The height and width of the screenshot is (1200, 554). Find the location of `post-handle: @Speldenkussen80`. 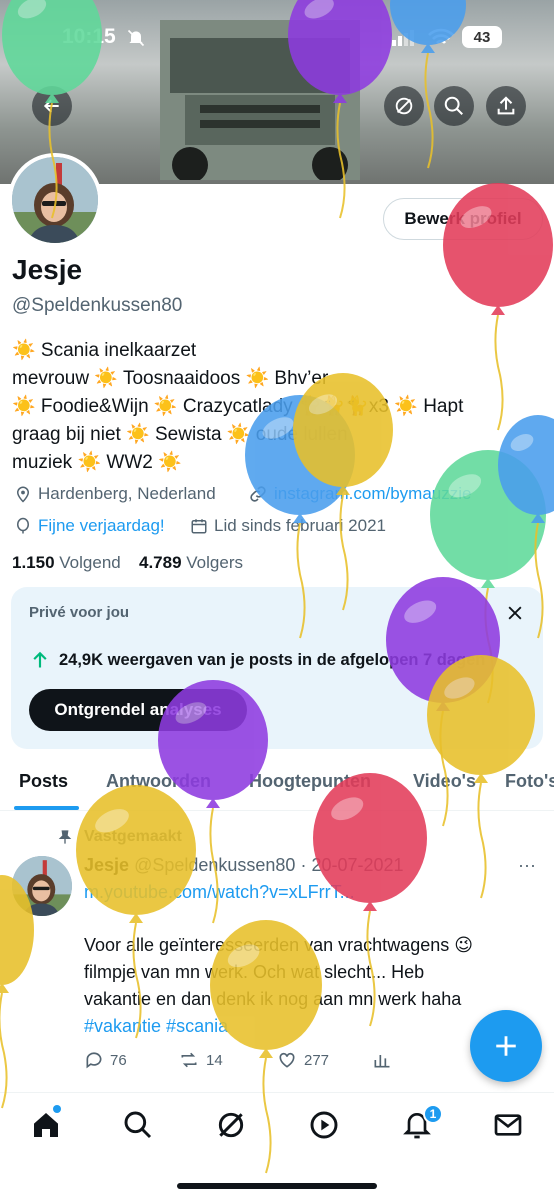

post-handle: @Speldenkussen80 is located at coordinates (215, 865).